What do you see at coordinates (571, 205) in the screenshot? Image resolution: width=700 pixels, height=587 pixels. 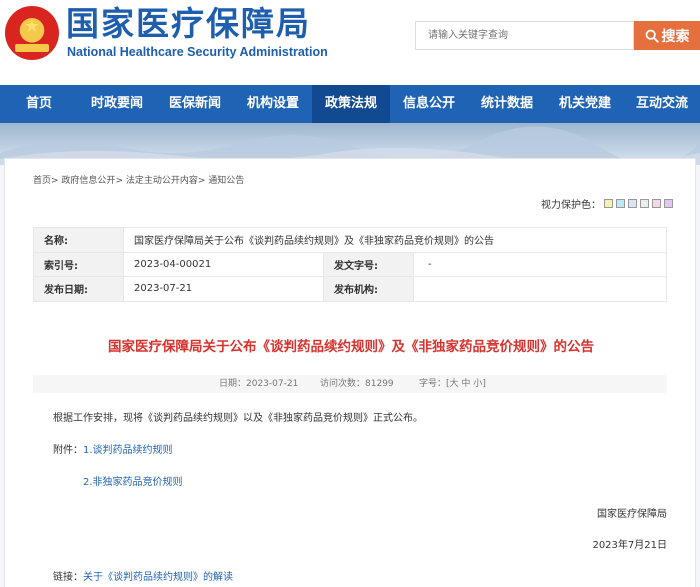 I see `eye-care-label: 视力保护色：` at bounding box center [571, 205].